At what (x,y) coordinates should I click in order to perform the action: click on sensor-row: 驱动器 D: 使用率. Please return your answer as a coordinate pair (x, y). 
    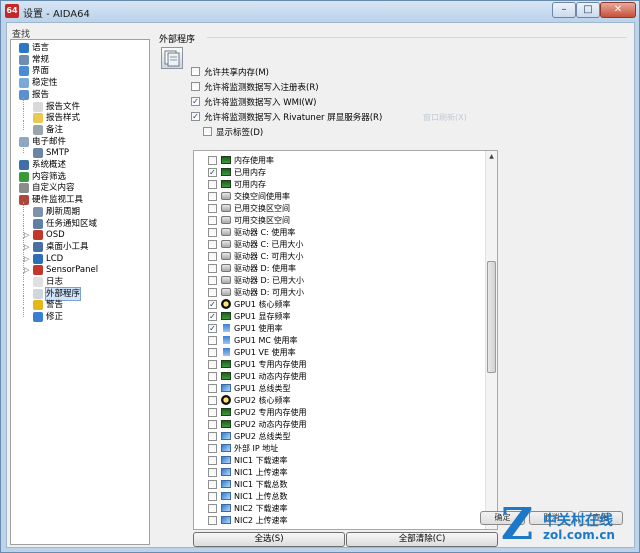
    Looking at the image, I should click on (252, 268).